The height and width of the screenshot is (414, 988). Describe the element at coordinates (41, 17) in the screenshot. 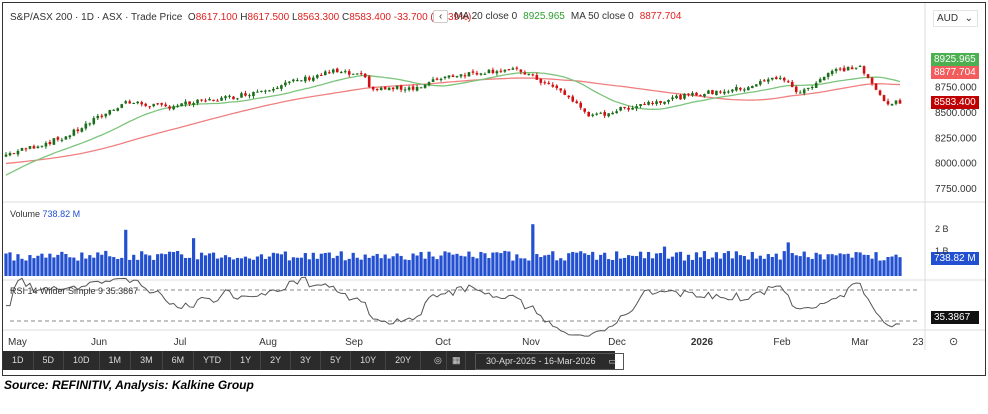

I see `symbol: S&P/ASX 200` at that location.